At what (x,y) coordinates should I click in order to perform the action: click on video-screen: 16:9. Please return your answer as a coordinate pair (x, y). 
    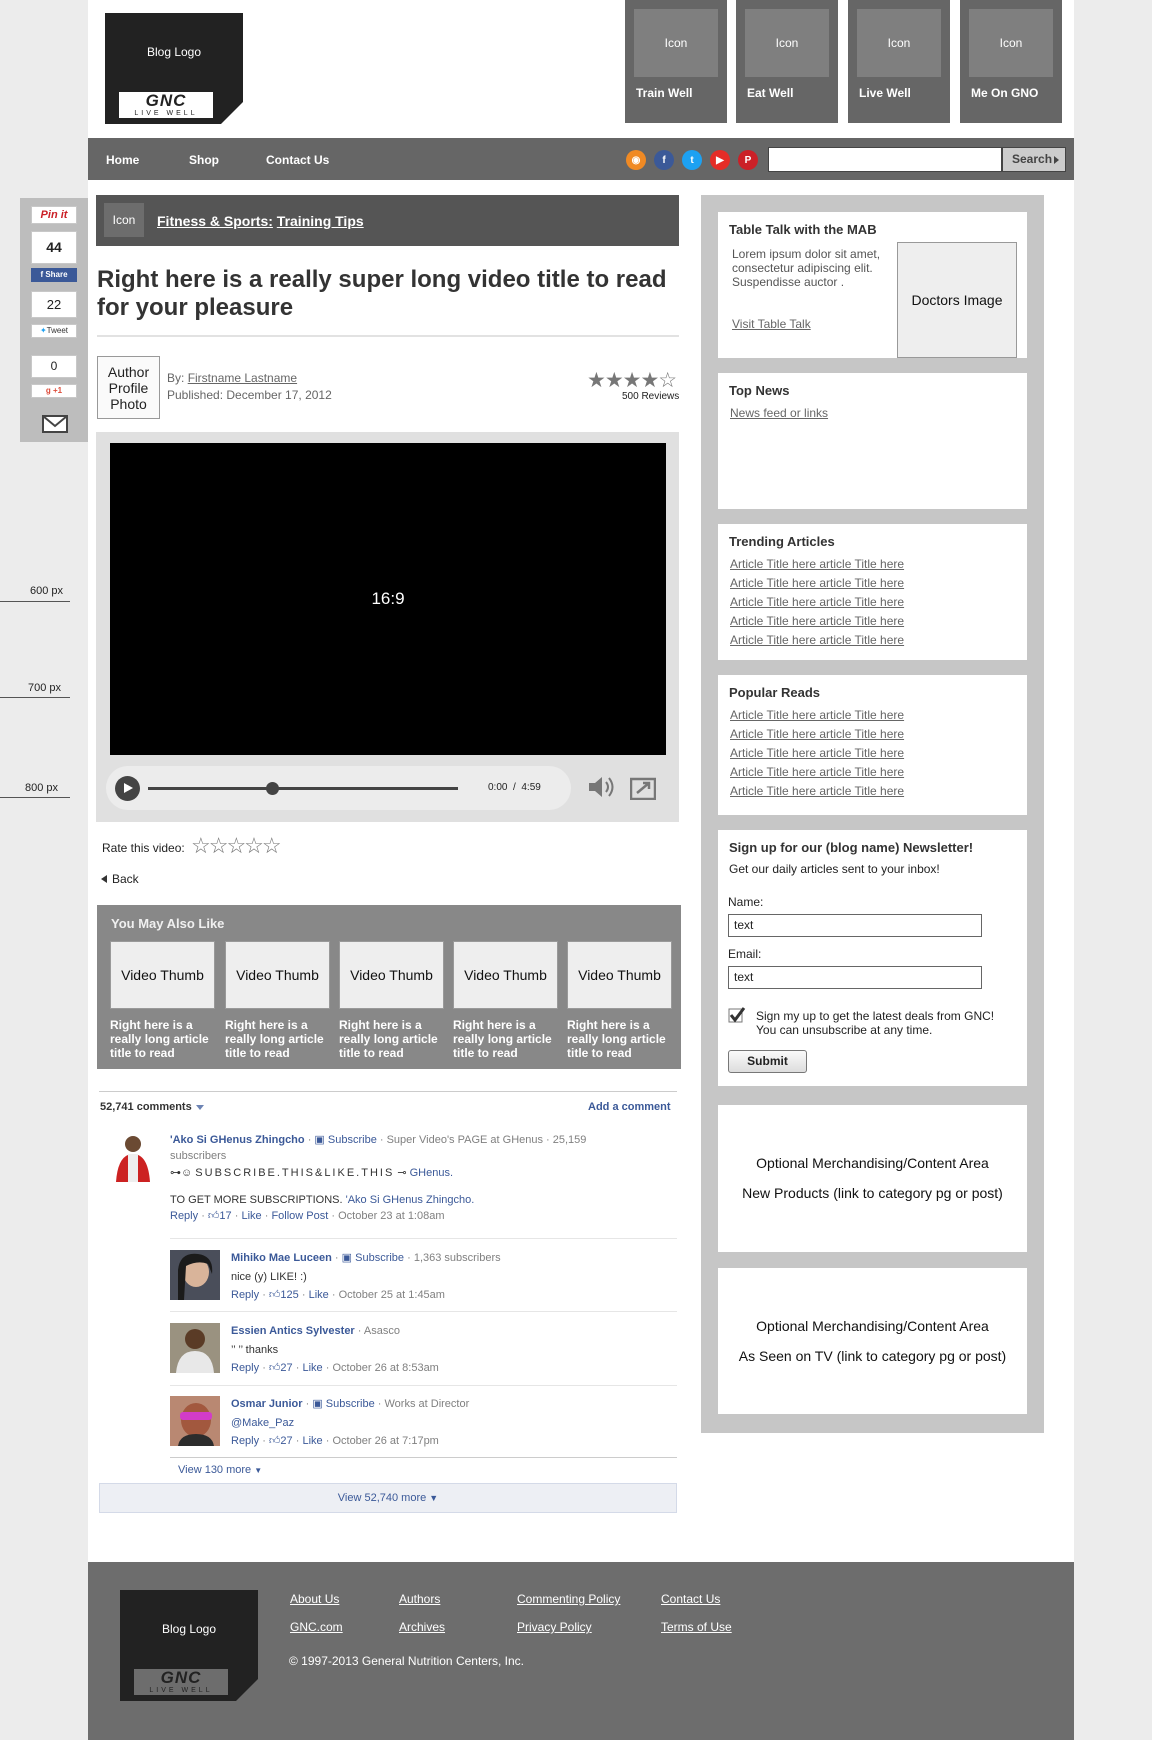
    Looking at the image, I should click on (388, 599).